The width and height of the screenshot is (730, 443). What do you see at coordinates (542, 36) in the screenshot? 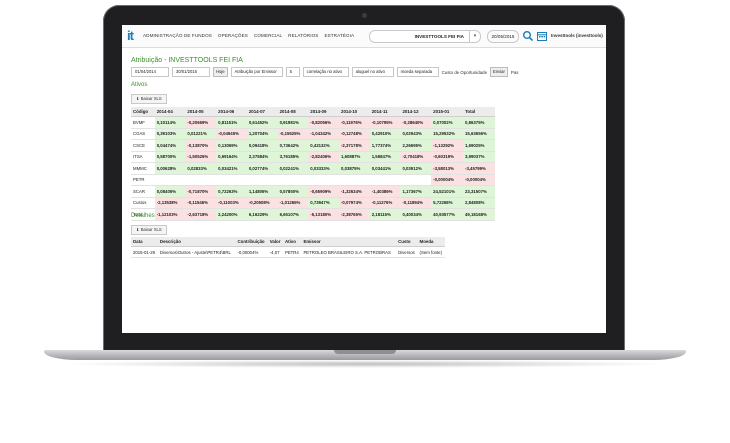
I see `calendar-icon` at bounding box center [542, 36].